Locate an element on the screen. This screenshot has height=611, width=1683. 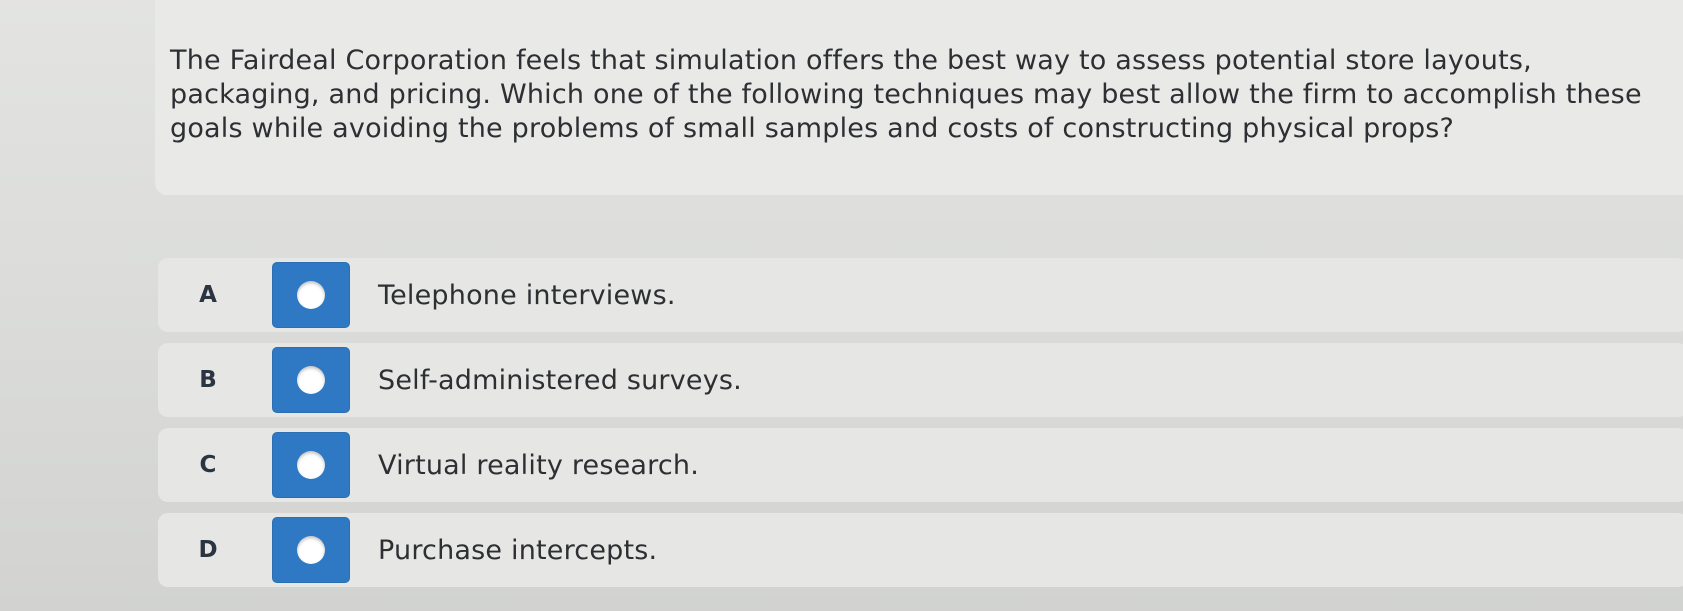
option-b: B Self-administered surveys. is located at coordinates (920, 380).